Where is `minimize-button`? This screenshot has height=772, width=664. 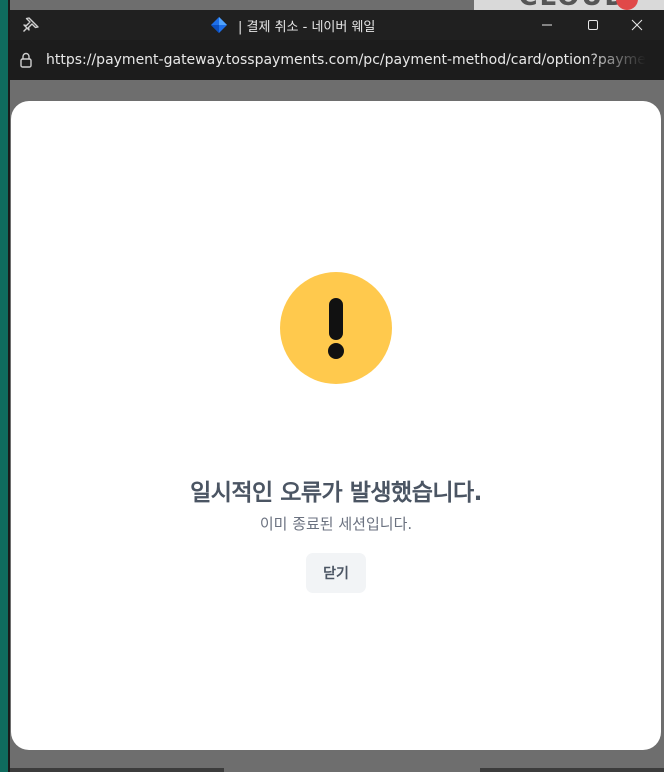 minimize-button is located at coordinates (547, 25).